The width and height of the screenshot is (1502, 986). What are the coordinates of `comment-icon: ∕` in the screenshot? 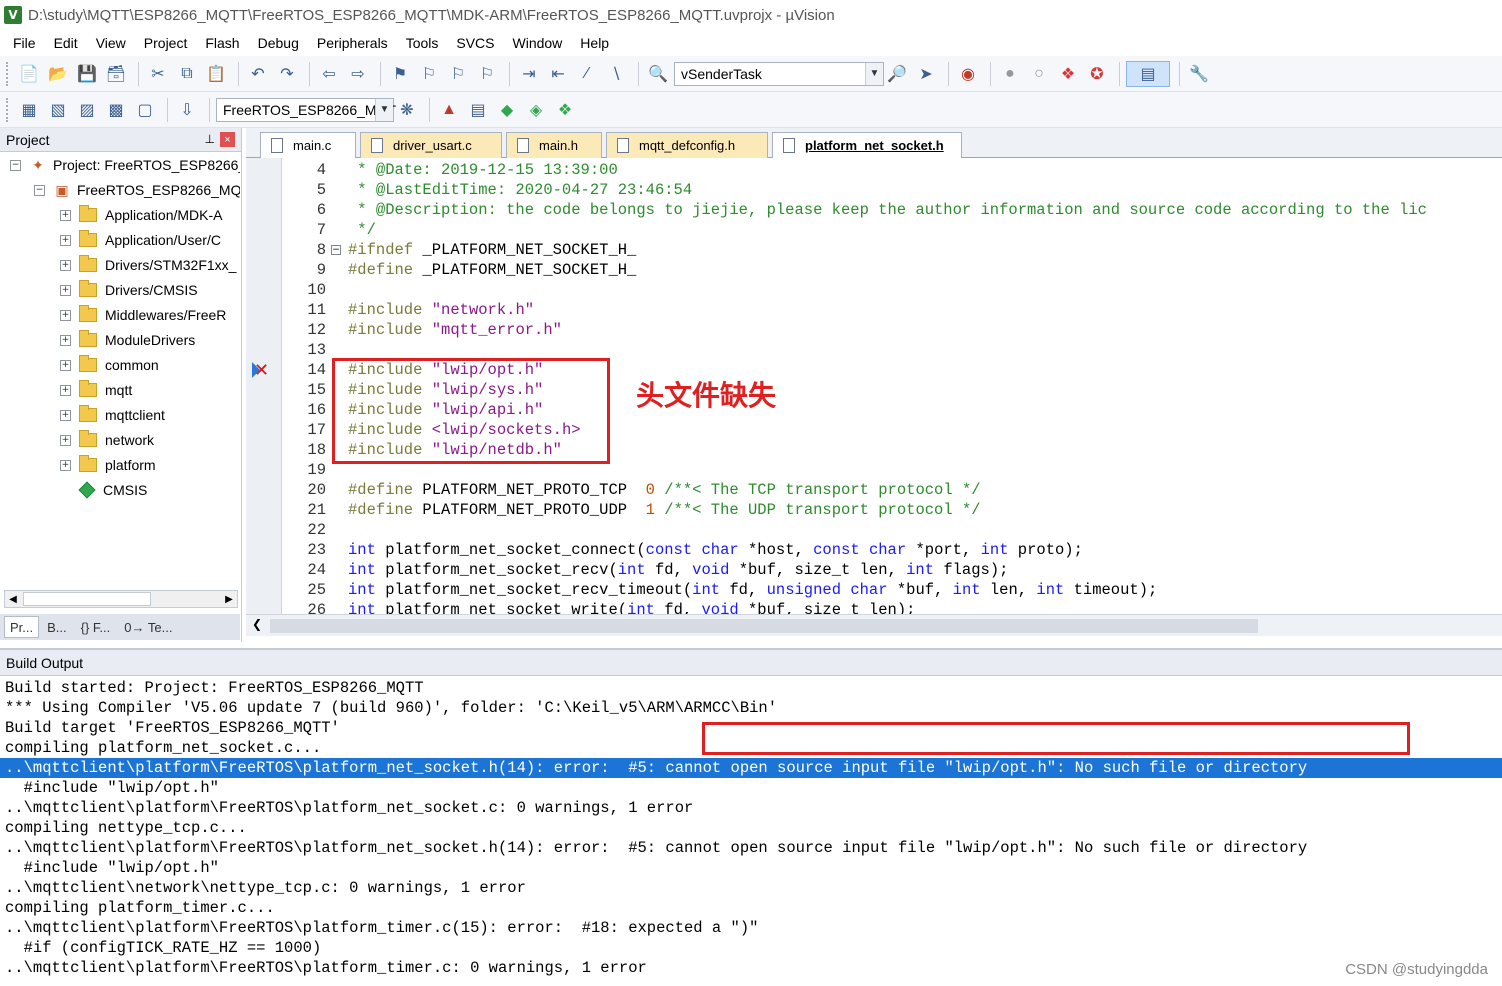 It's located at (587, 74).